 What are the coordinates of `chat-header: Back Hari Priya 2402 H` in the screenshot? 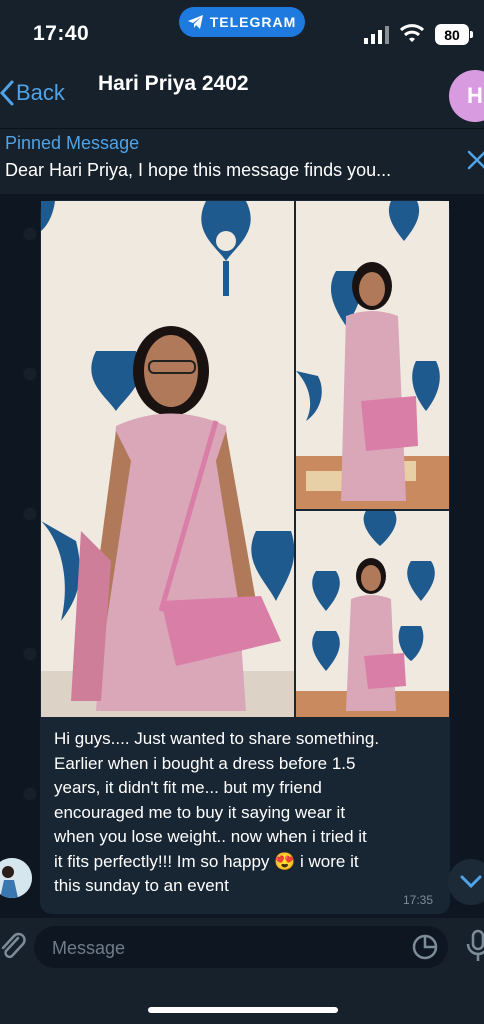 It's located at (242, 95).